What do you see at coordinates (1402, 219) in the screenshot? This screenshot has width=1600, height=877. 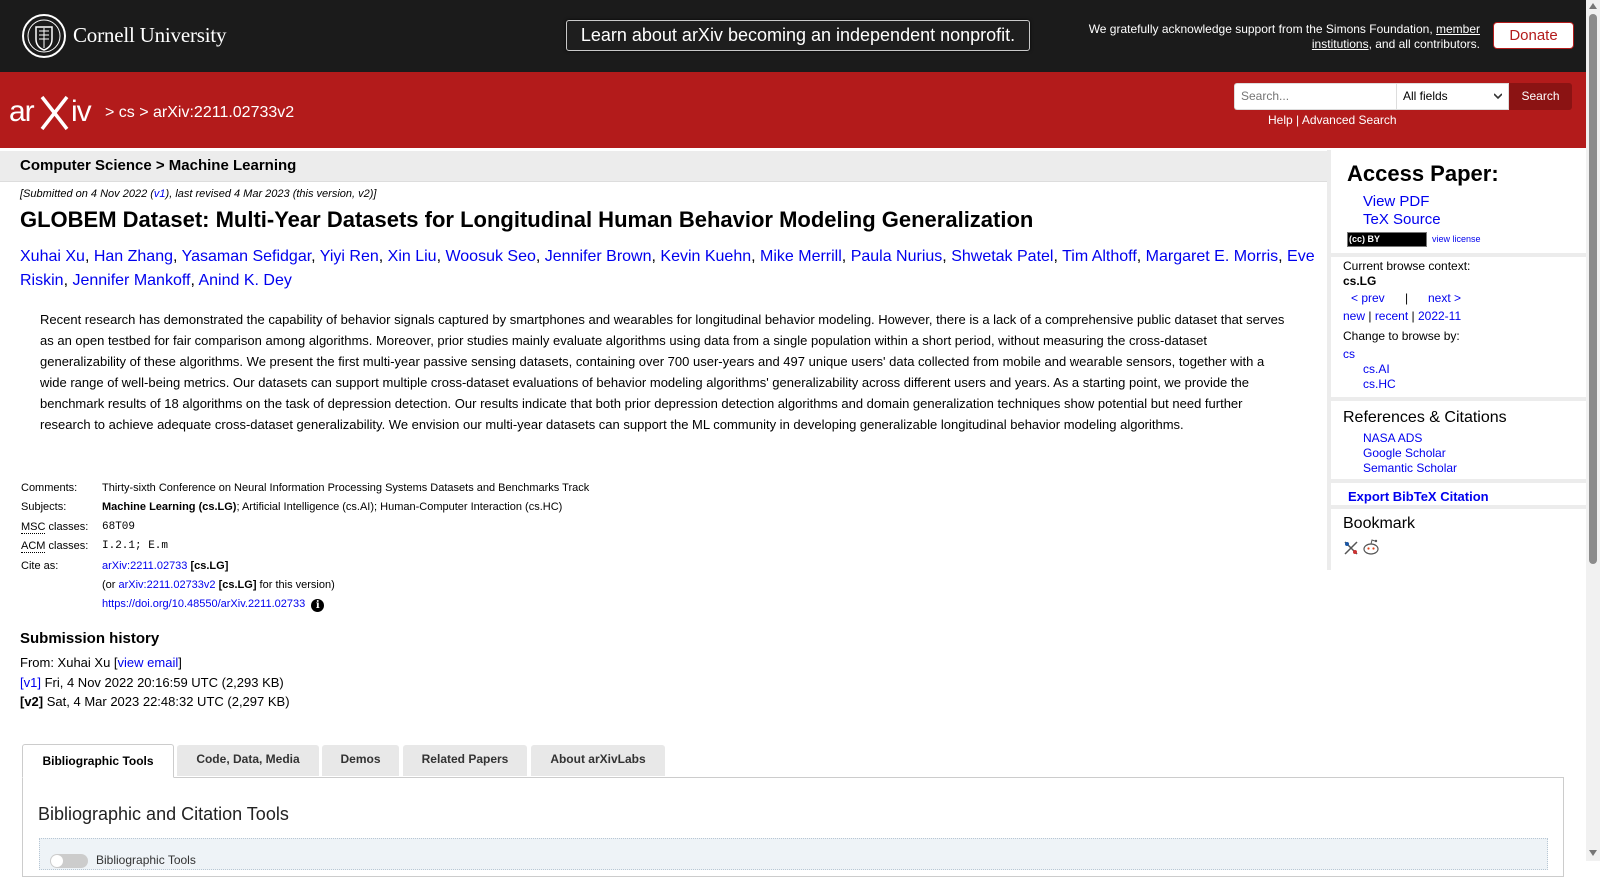 I see `tex-source-link: TeX Source` at bounding box center [1402, 219].